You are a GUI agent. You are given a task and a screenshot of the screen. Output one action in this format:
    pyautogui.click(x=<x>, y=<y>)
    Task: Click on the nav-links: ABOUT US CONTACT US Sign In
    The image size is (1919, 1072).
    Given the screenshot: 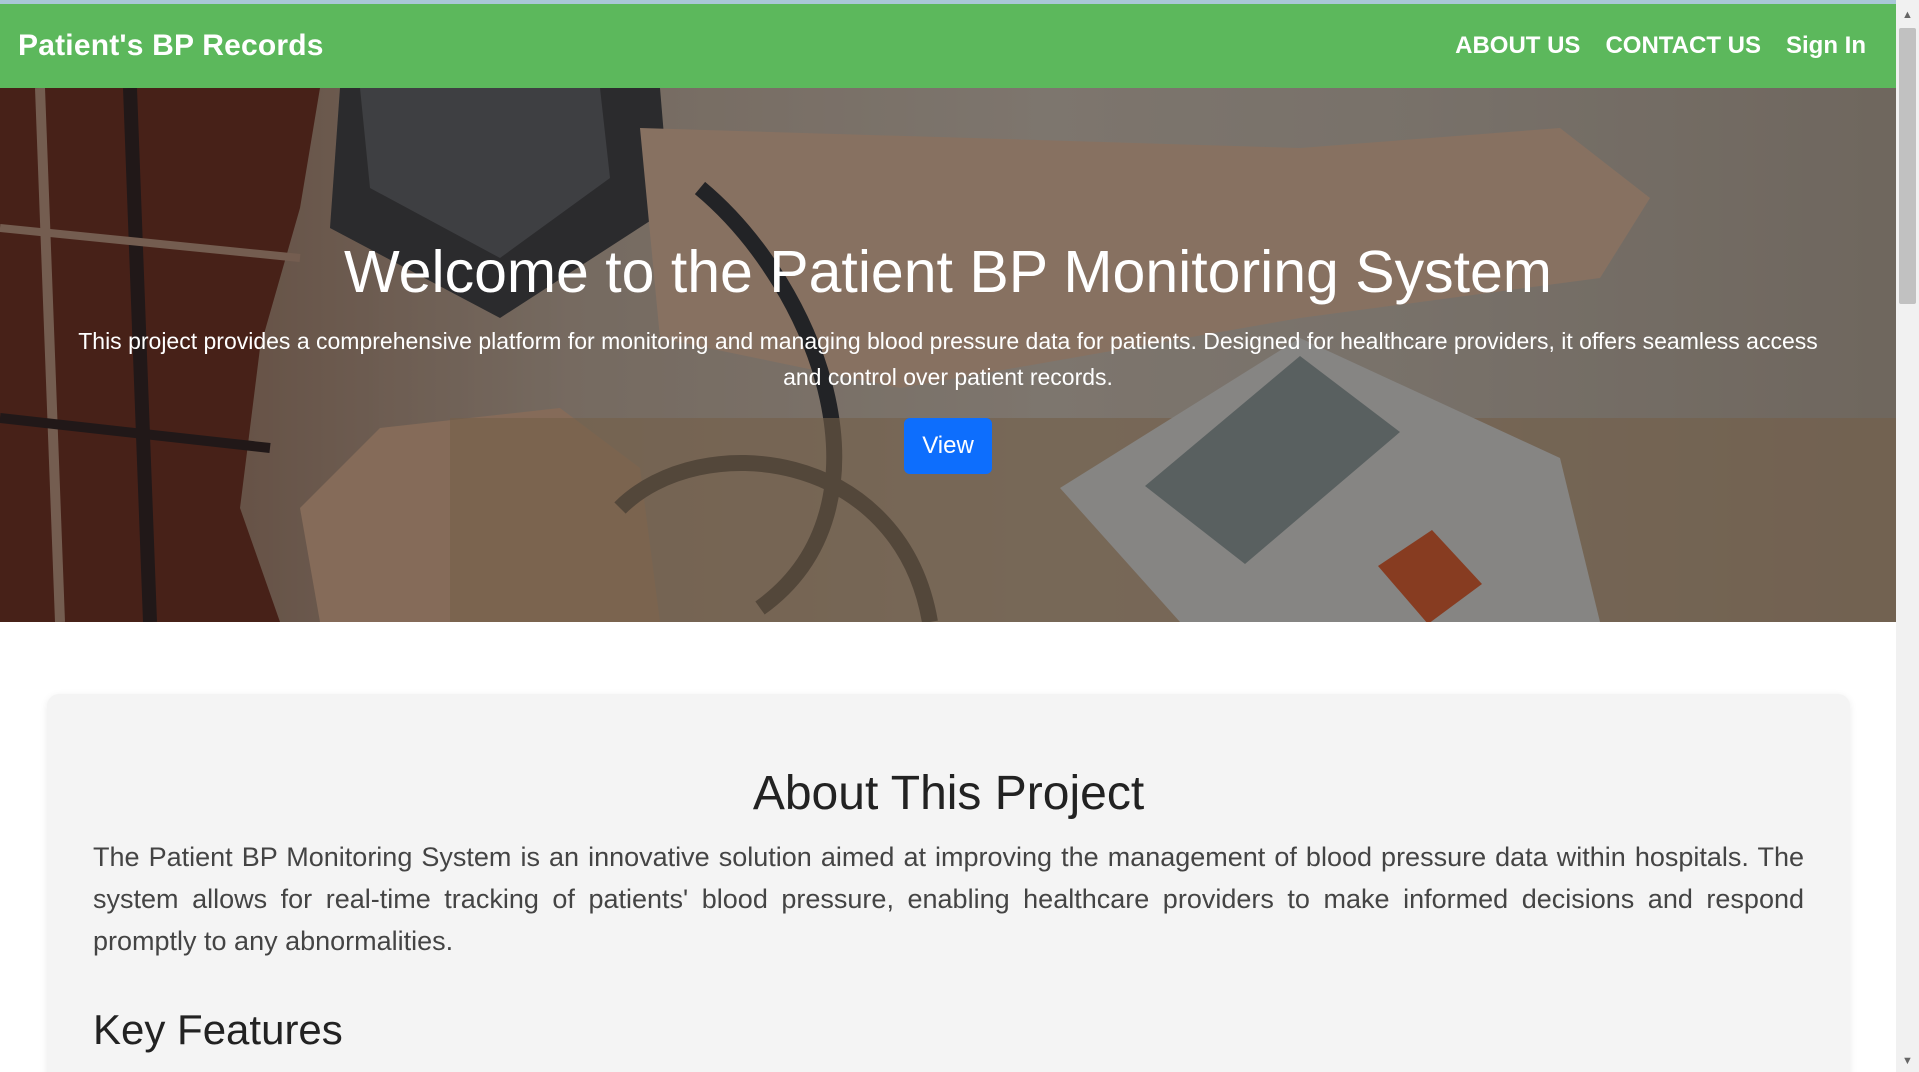 What is the action you would take?
    pyautogui.click(x=1660, y=46)
    